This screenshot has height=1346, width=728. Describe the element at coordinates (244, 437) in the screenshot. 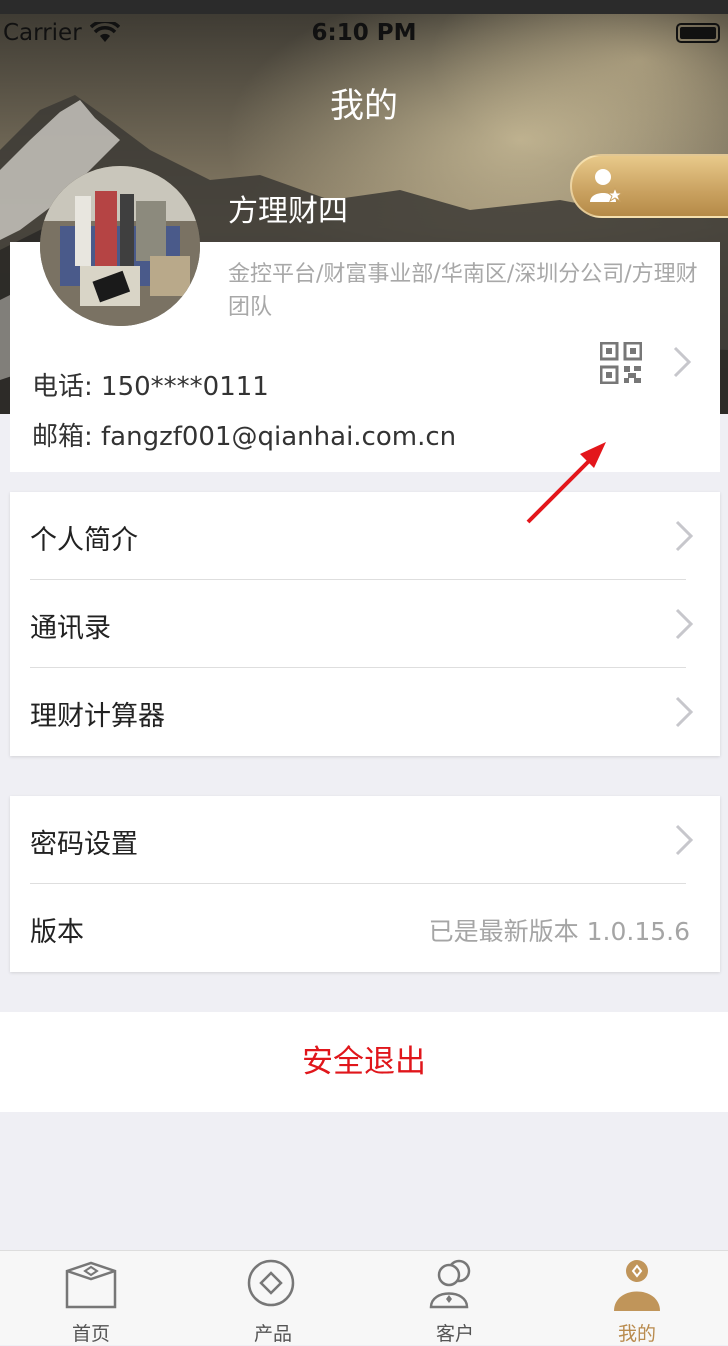

I see `user-email: 邮箱: fangzf001@qianhai.com.cn` at that location.